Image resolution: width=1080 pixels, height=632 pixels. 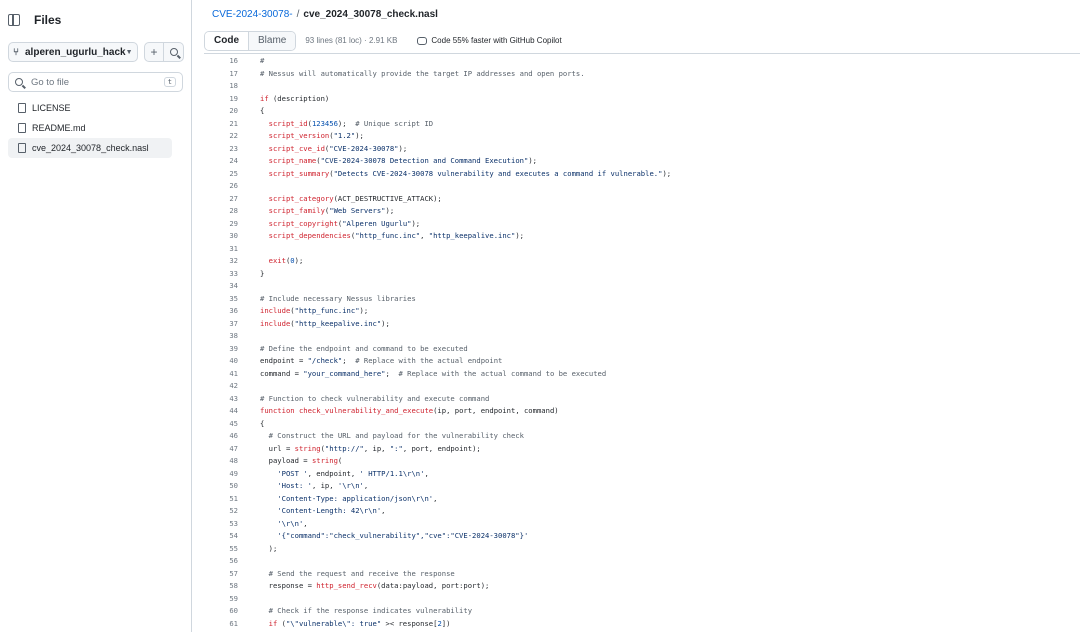 What do you see at coordinates (221, 74) in the screenshot?
I see `line-number: 17` at bounding box center [221, 74].